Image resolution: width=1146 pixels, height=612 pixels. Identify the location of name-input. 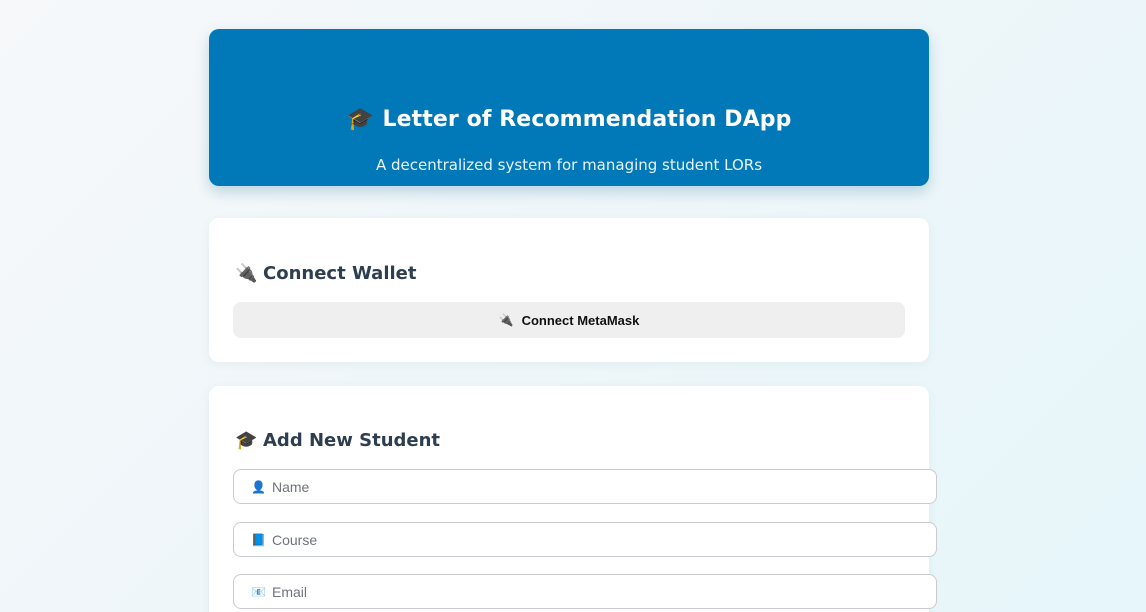
(572, 486).